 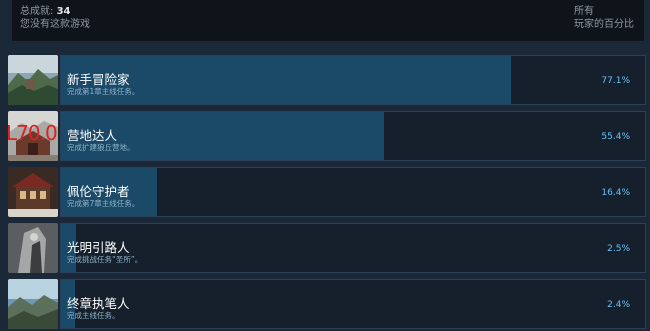 I want to click on achievement-row: 光明引路人 完成挑战任务“圣所”。 2.5%, so click(x=327, y=248).